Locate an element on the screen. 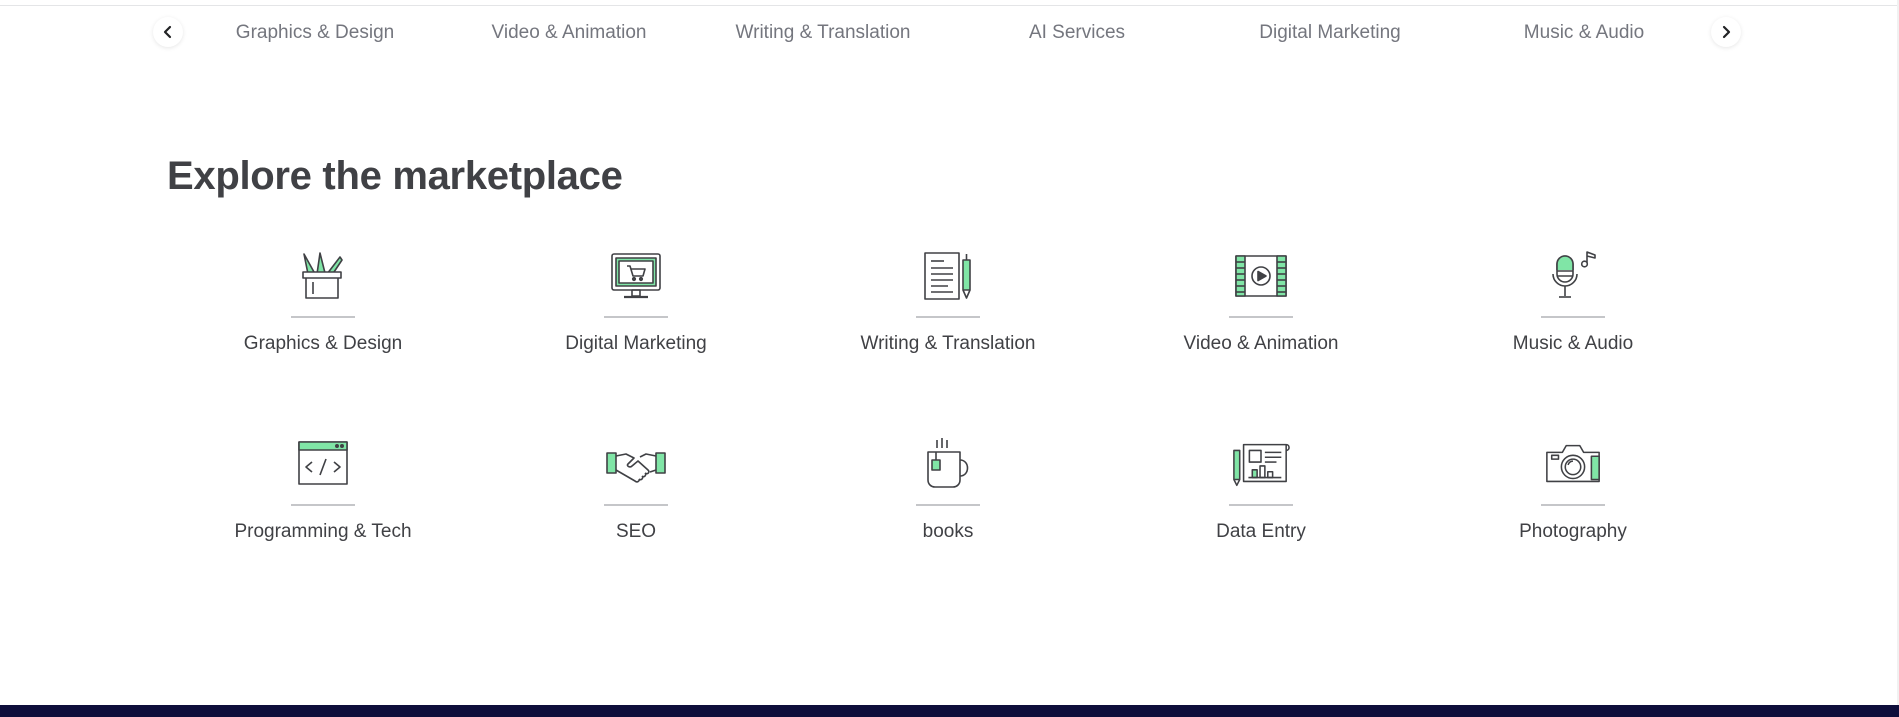  tile-label: Programming & Tech is located at coordinates (323, 531).